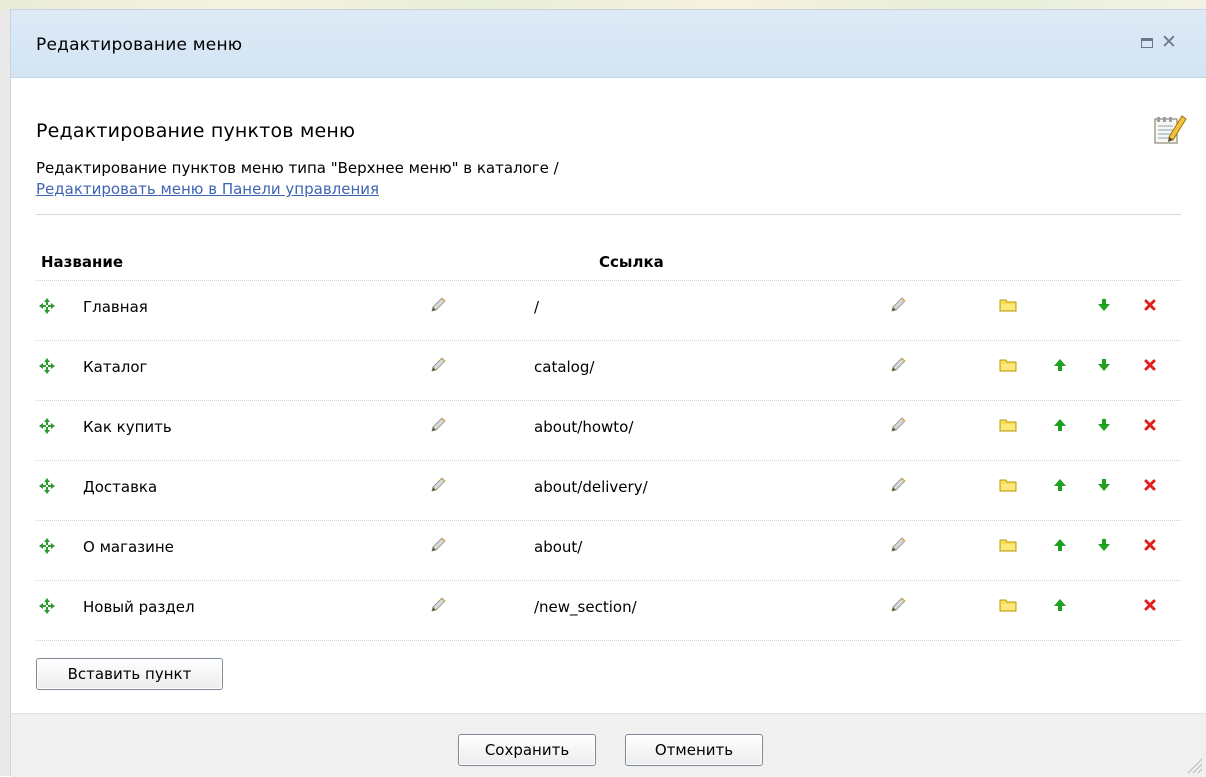 This screenshot has height=777, width=1206. What do you see at coordinates (1147, 43) in the screenshot?
I see `maximize-icon` at bounding box center [1147, 43].